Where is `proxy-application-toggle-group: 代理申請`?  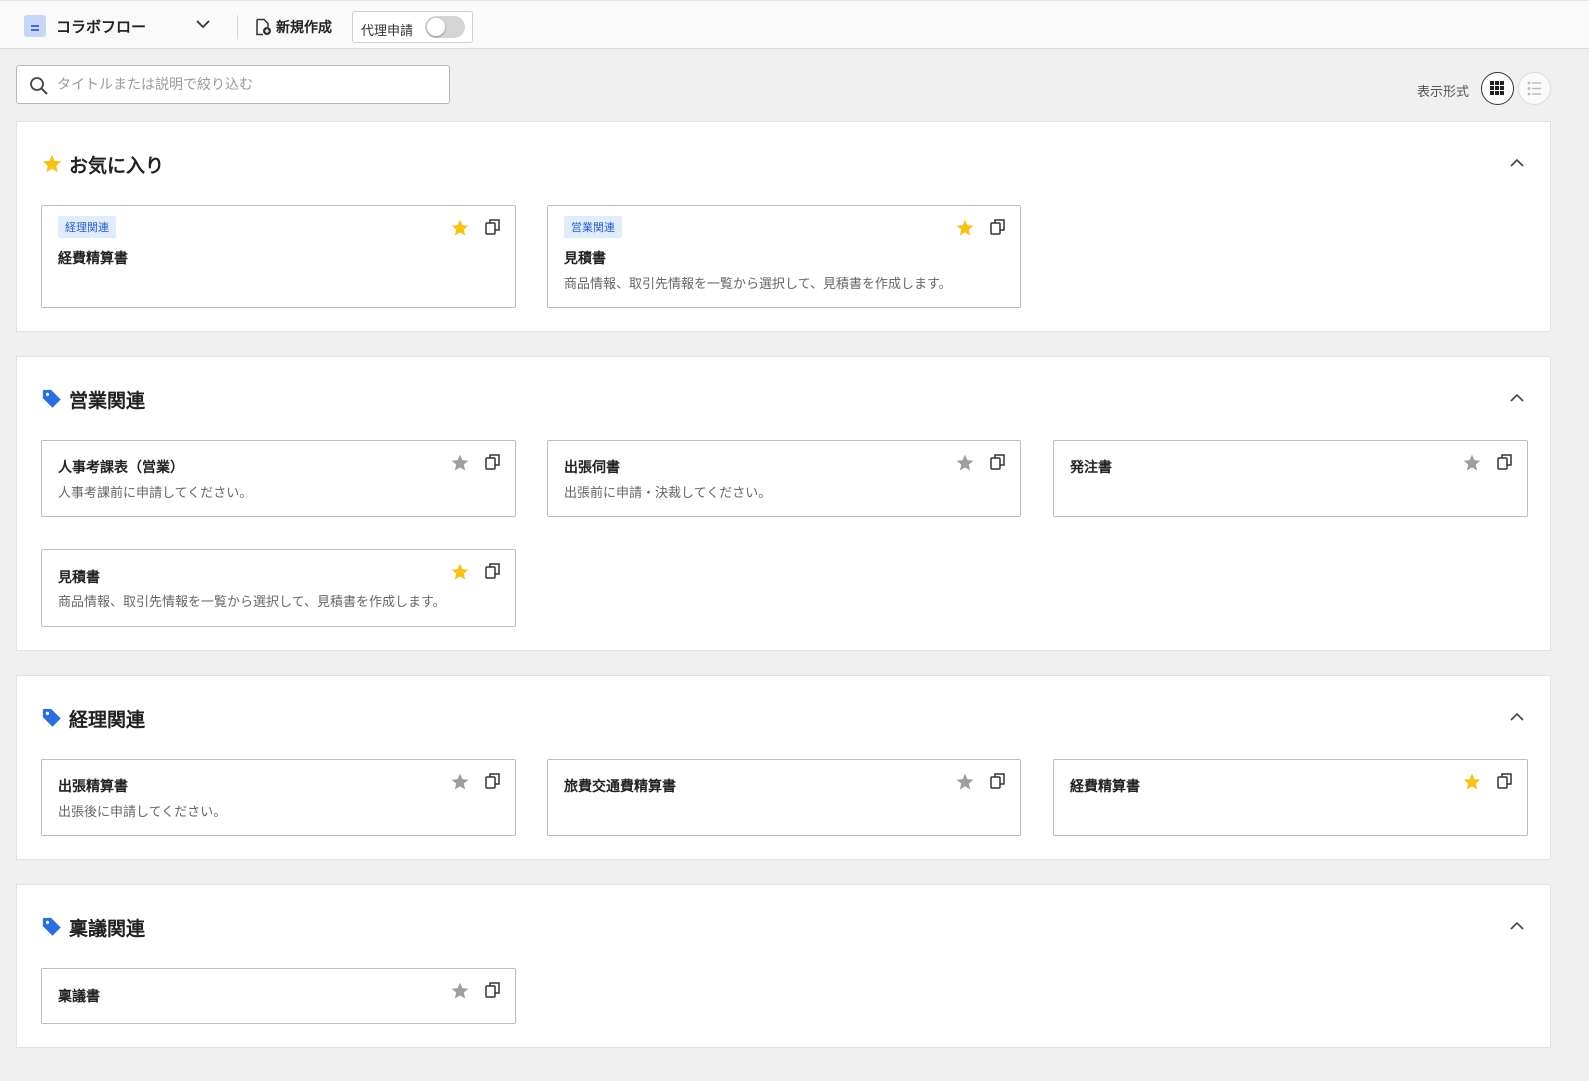 proxy-application-toggle-group: 代理申請 is located at coordinates (412, 27).